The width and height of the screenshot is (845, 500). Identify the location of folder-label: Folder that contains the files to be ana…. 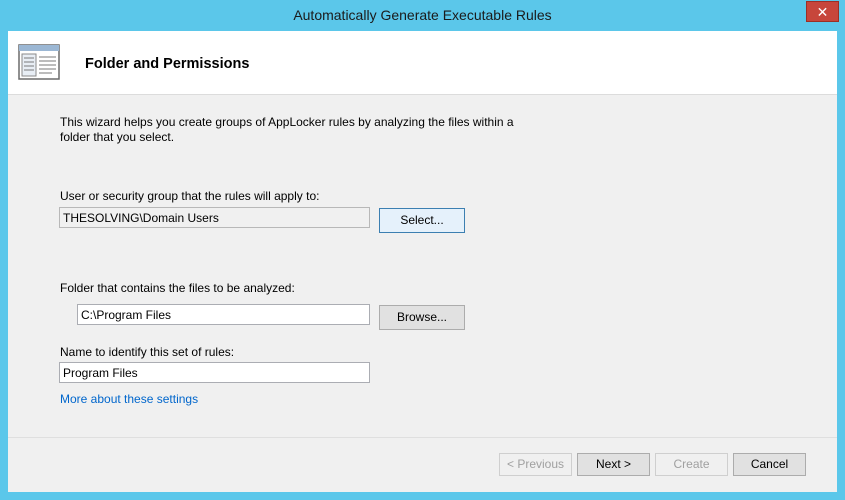
(177, 288).